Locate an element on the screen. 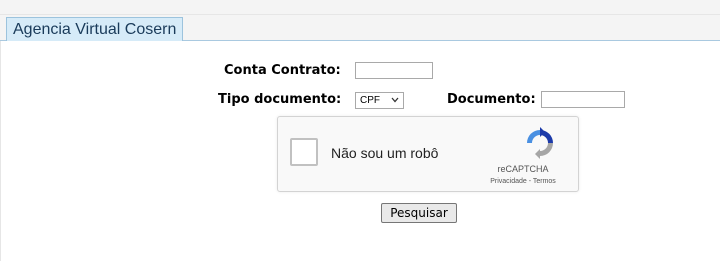 This screenshot has width=720, height=261. chevron-down-icon is located at coordinates (395, 100).